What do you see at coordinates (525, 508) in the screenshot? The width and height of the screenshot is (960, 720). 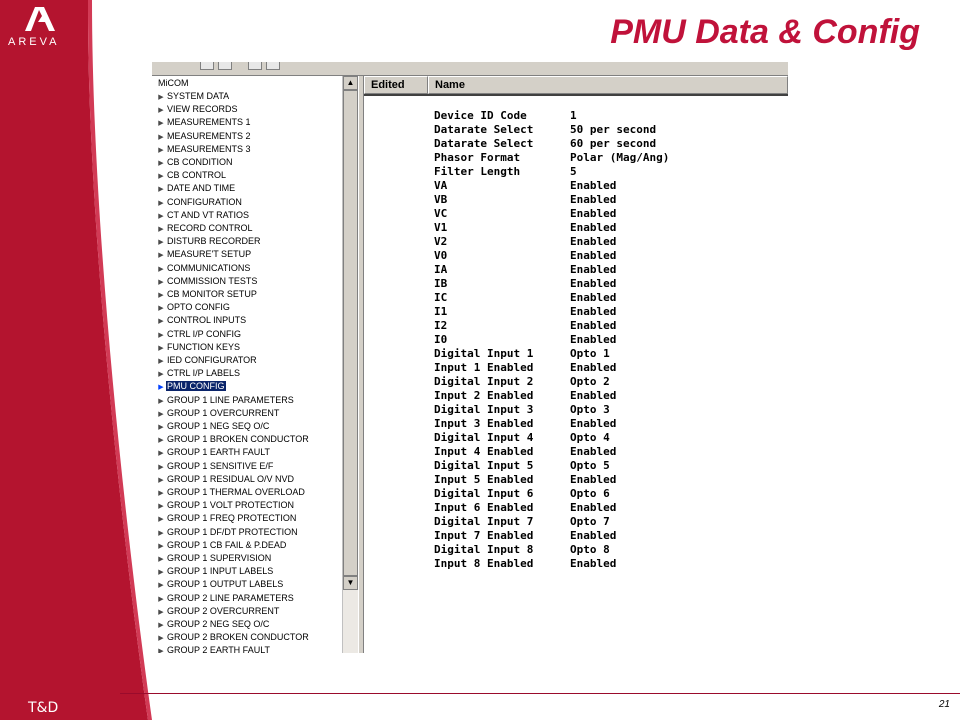 I see `setting-row: Input 6 Enabled Enabled` at bounding box center [525, 508].